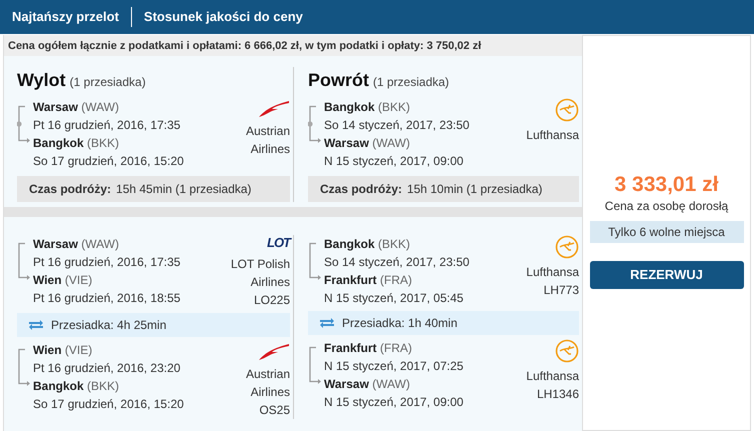 The height and width of the screenshot is (431, 754). What do you see at coordinates (666, 206) in the screenshot?
I see `price-note: Cena za osobę dorosłą` at bounding box center [666, 206].